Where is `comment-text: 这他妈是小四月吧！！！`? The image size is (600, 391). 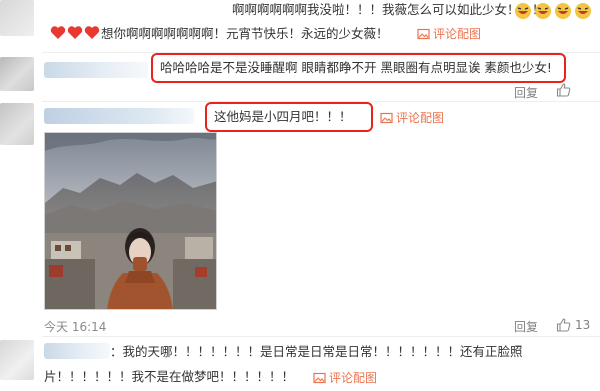 comment-text: 这他妈是小四月吧！！！ is located at coordinates (283, 116).